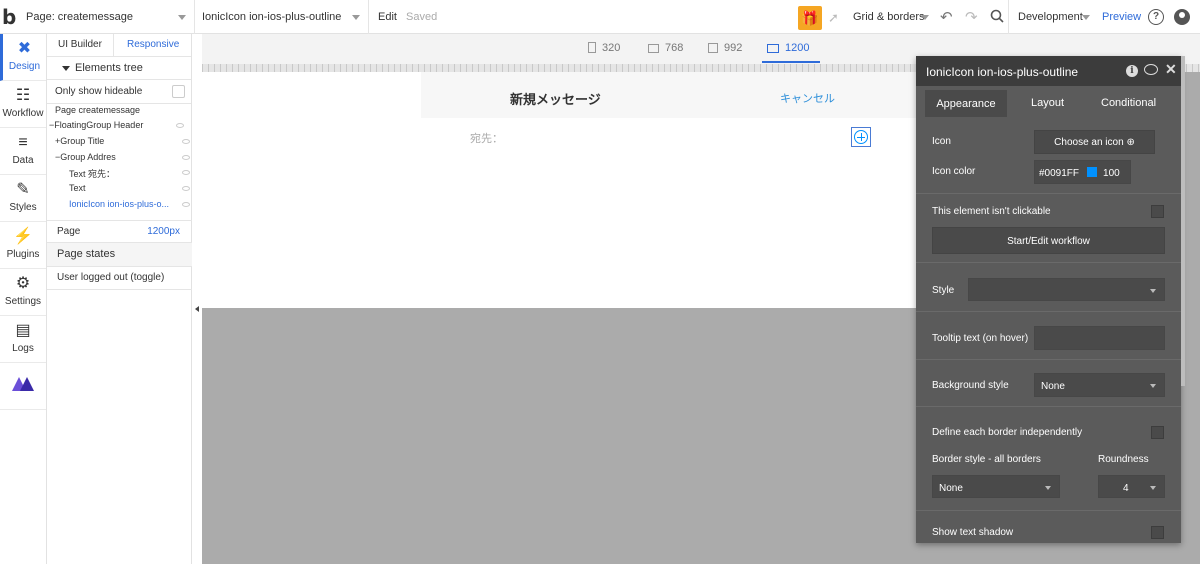  Describe the element at coordinates (23, 339) in the screenshot. I see `nav-logs: ▤ Logs` at that location.